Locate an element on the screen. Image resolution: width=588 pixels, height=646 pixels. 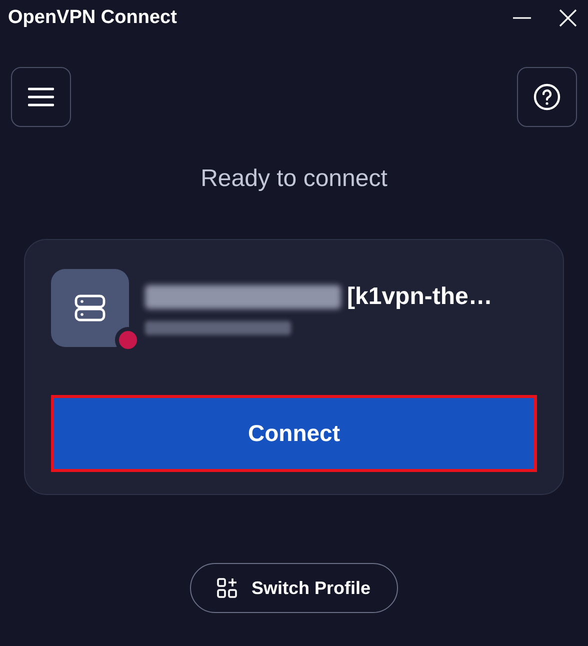
window-title: OpenVPN Connect is located at coordinates (92, 18).